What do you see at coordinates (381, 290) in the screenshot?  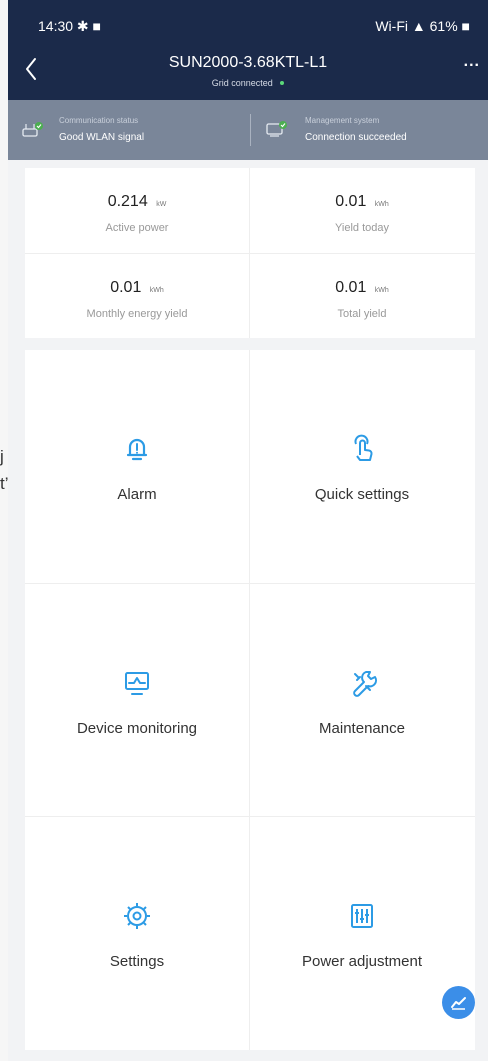 I see `stat-total-yield-unit: kWh` at bounding box center [381, 290].